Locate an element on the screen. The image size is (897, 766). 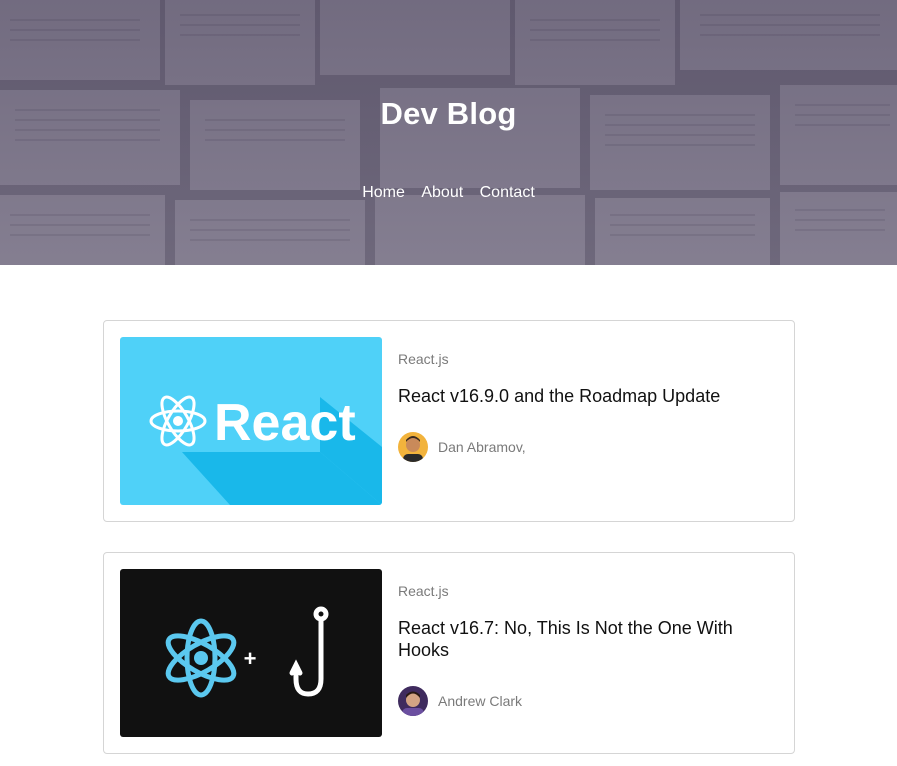
react-plus-hook-image: + is located at coordinates (251, 653).